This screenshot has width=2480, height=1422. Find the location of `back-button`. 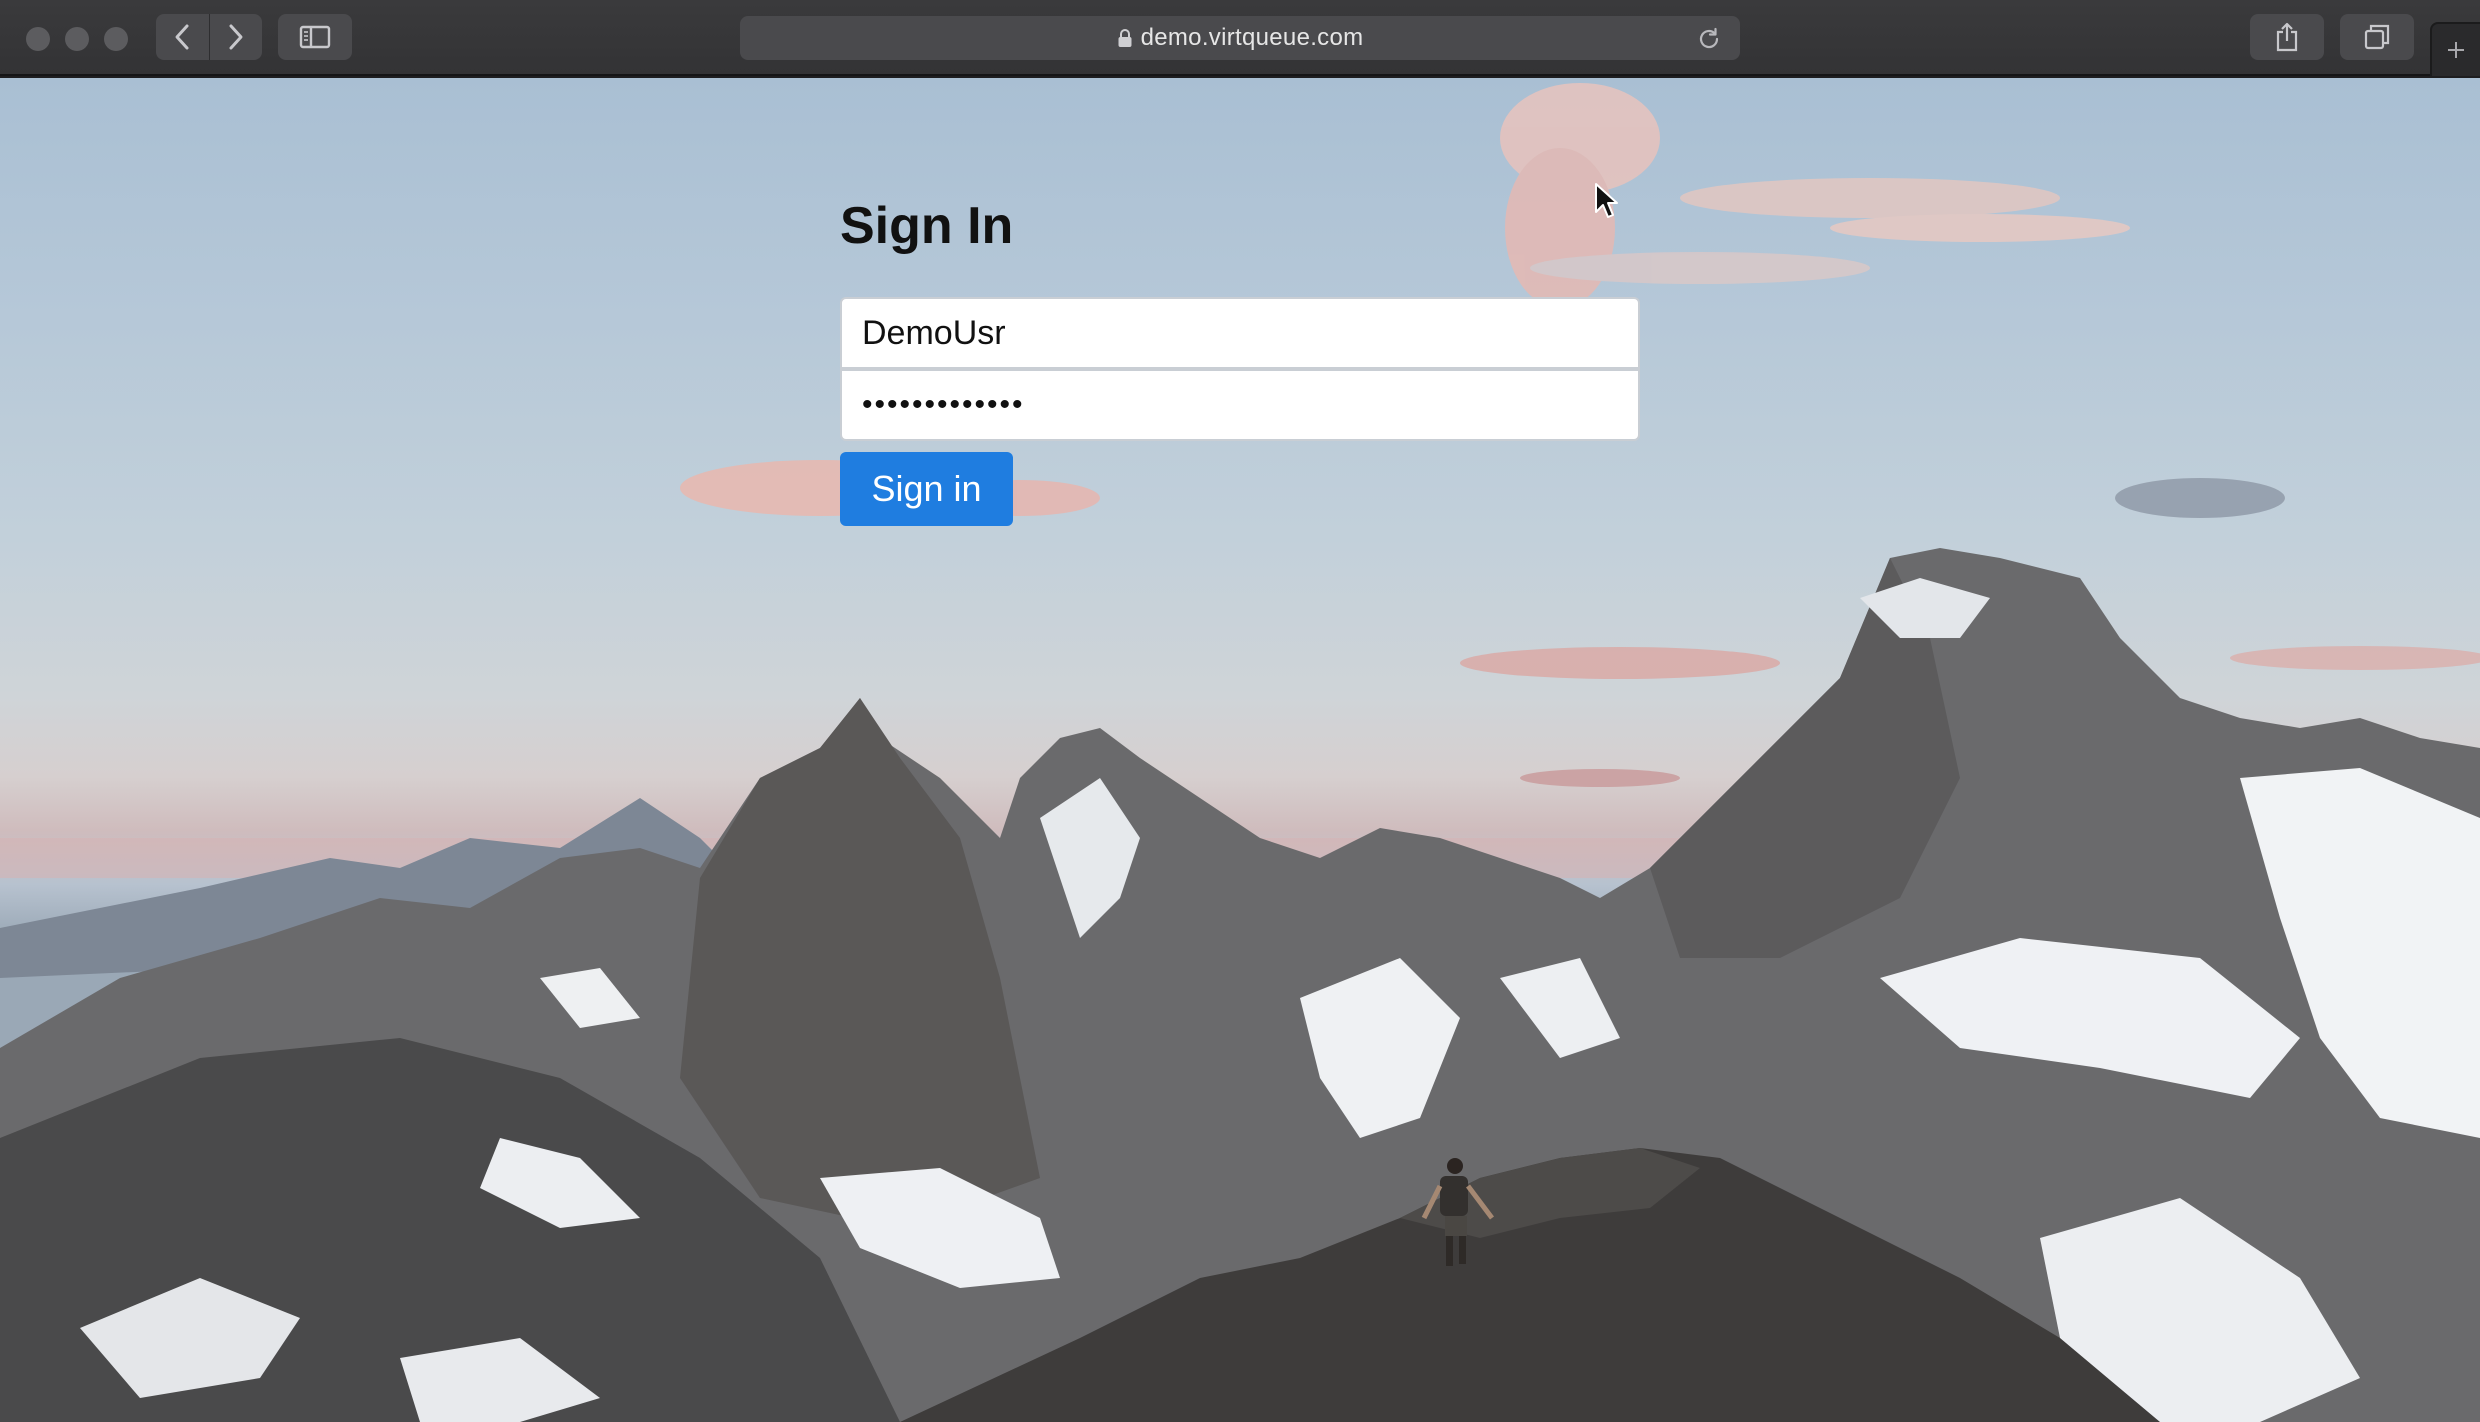

back-button is located at coordinates (182, 37).